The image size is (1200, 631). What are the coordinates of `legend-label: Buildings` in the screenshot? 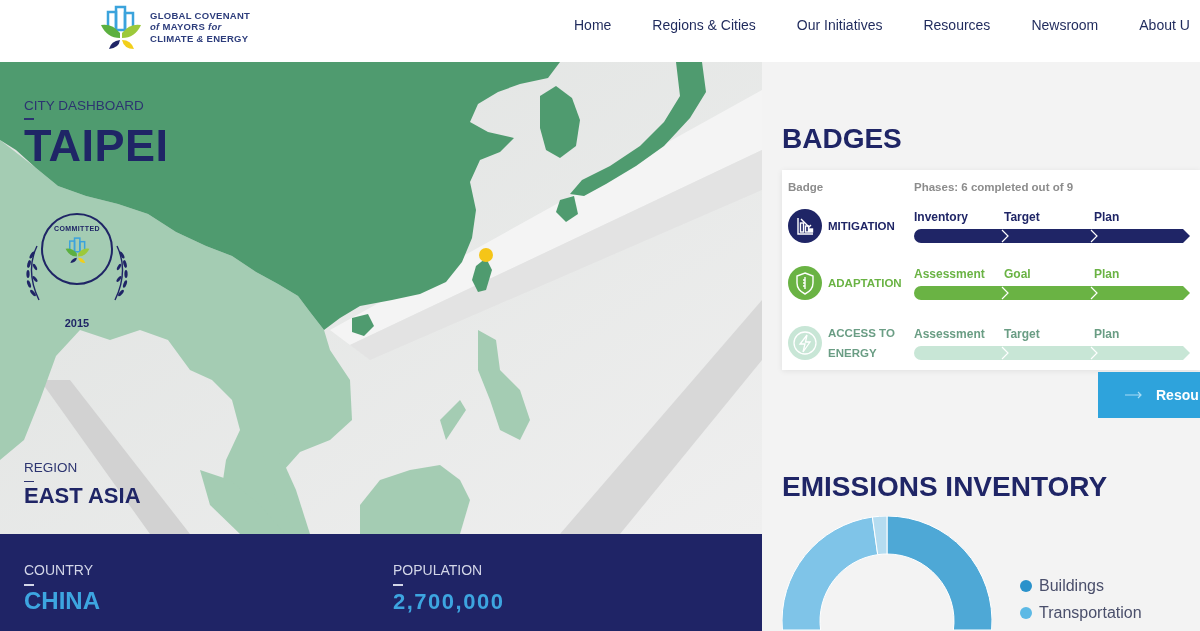 It's located at (1071, 585).